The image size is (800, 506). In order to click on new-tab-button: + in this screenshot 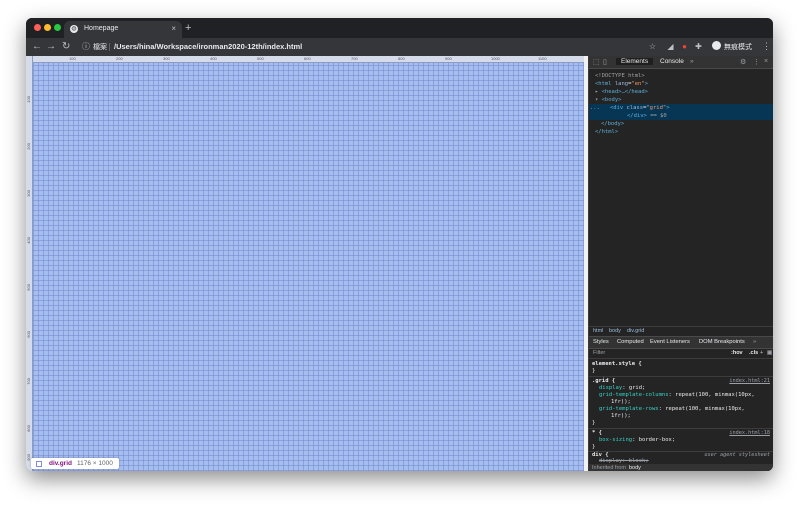, I will do `click(188, 28)`.